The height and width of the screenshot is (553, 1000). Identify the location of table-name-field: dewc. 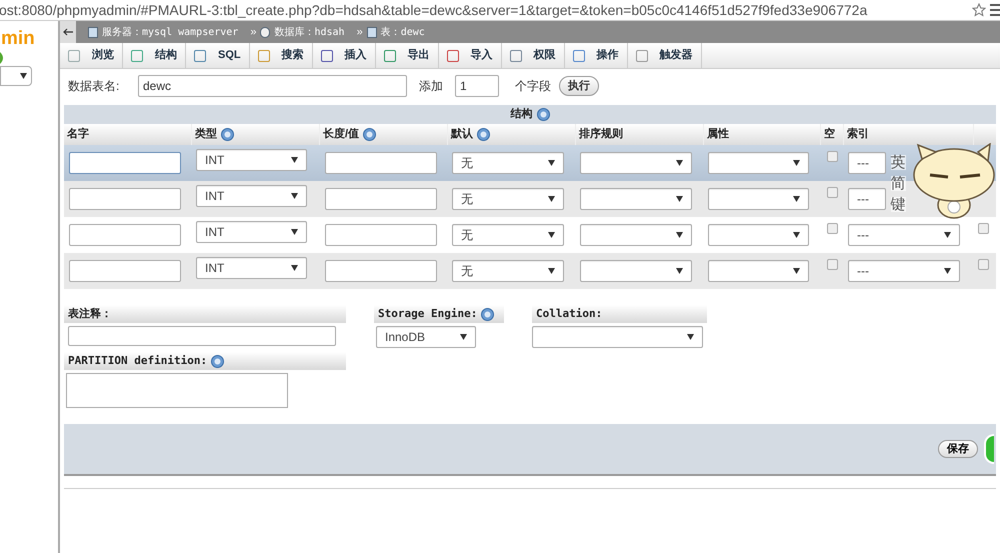
(272, 86).